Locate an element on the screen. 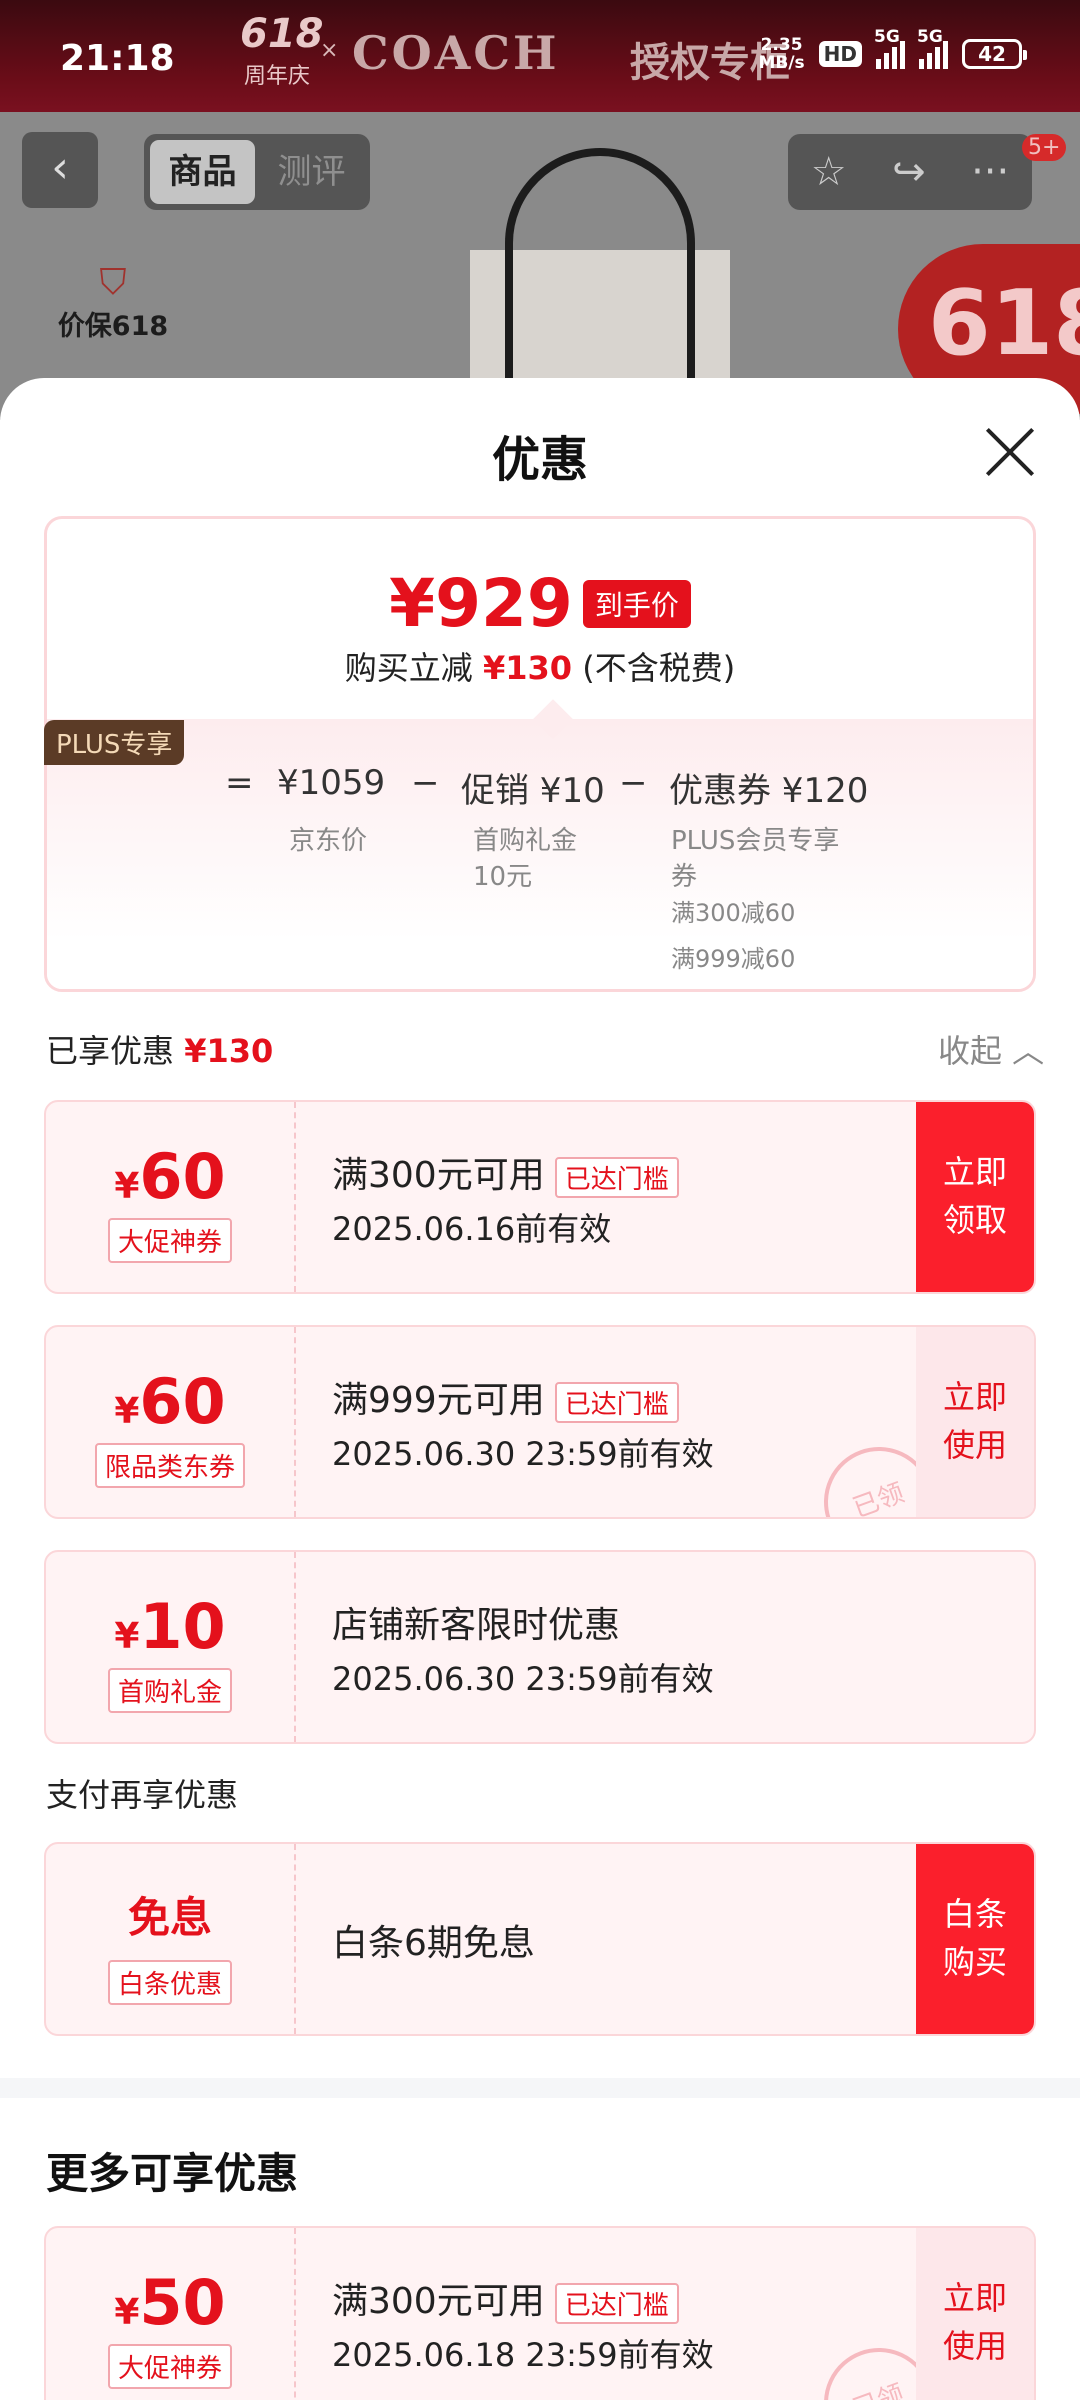 The height and width of the screenshot is (2400, 1080). calc-equals: = is located at coordinates (239, 783).